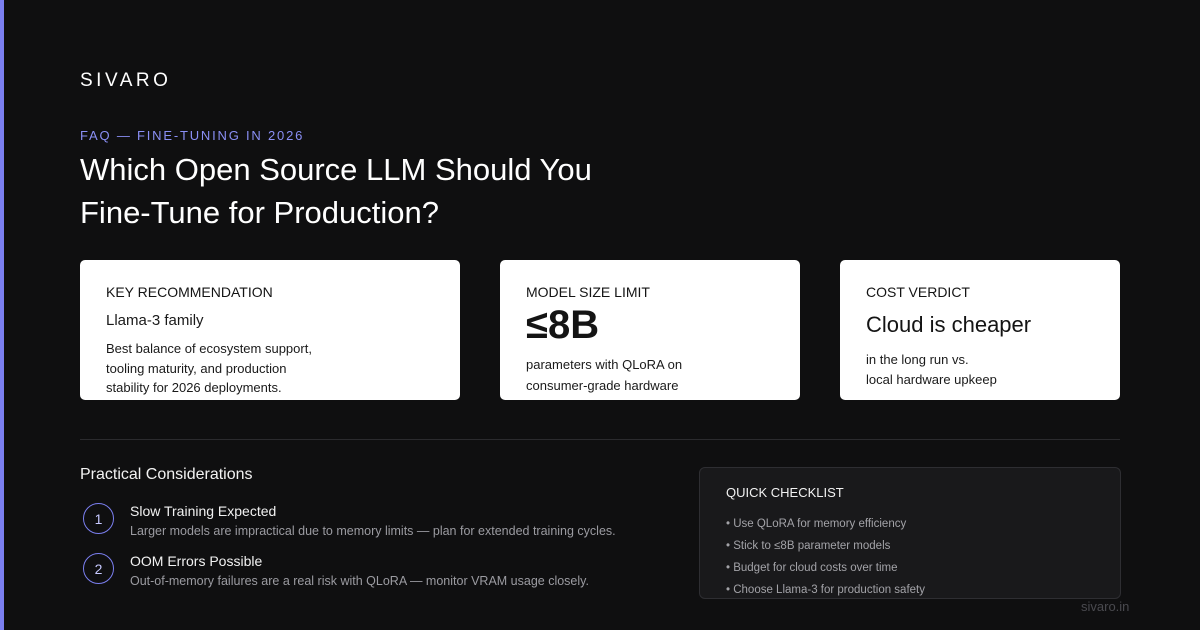 The height and width of the screenshot is (630, 1200). I want to click on desc-line: local hardware upkeep, so click(931, 379).